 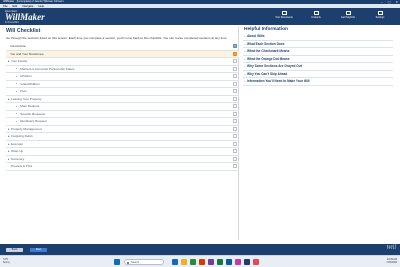 I want to click on checklist-item-property-management: ▸ Property Management, so click(x=122, y=129).